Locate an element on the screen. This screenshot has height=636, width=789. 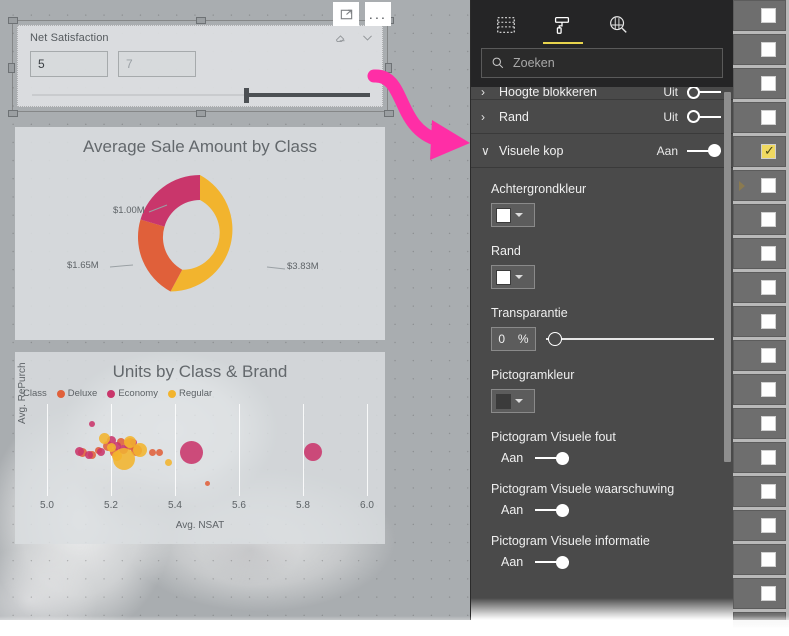
field-pictogram-visuele-waarschuwing: Pictogram Visuele waarschuwing Aan is located at coordinates (612, 499).